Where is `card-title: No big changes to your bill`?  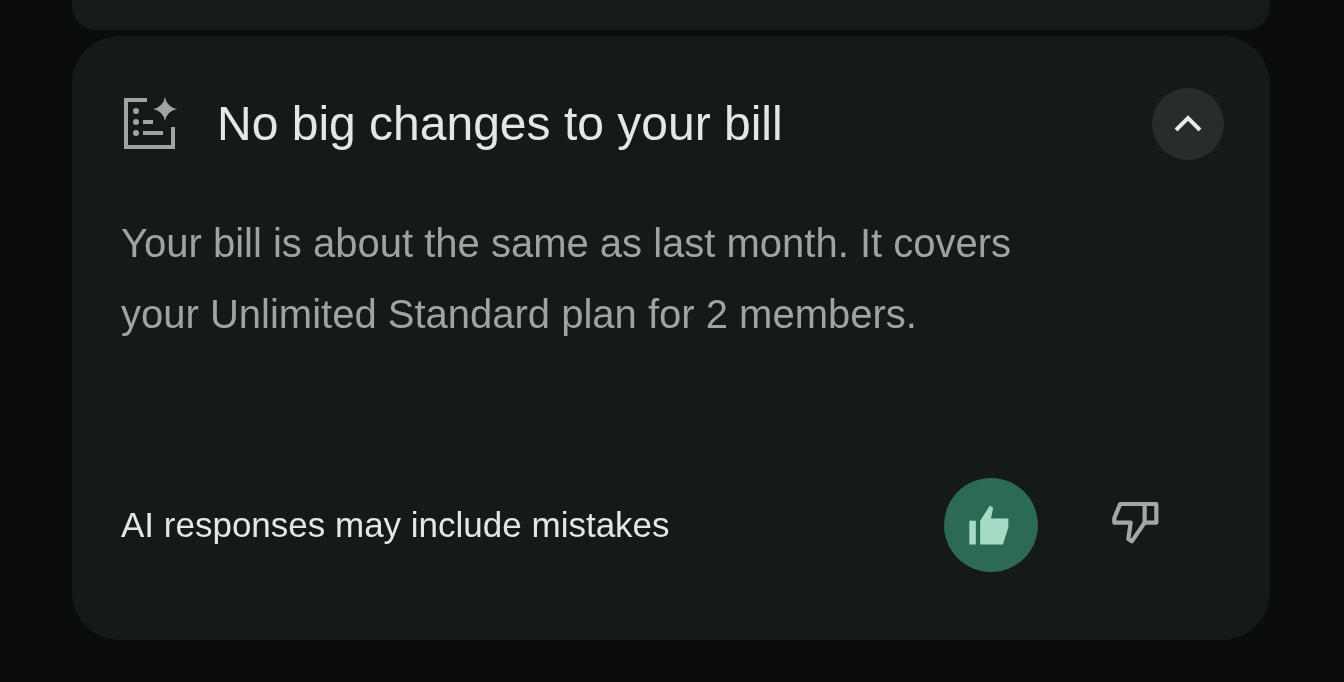 card-title: No big changes to your bill is located at coordinates (500, 124).